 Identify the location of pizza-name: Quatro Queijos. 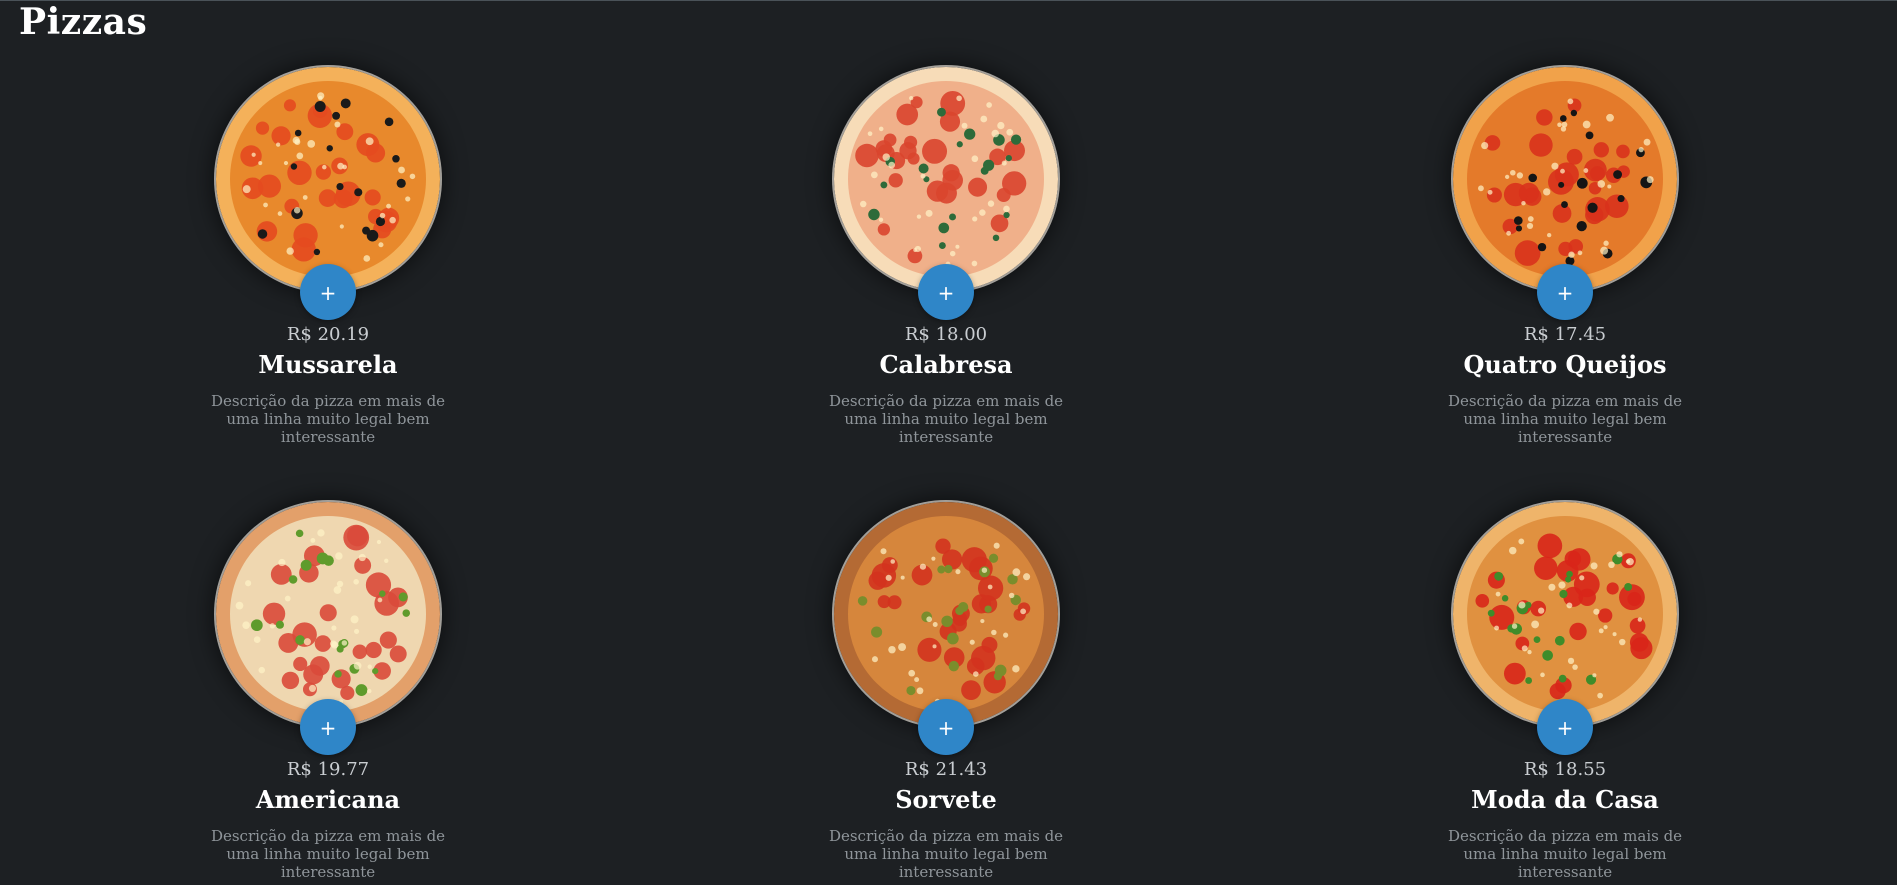
(1565, 364).